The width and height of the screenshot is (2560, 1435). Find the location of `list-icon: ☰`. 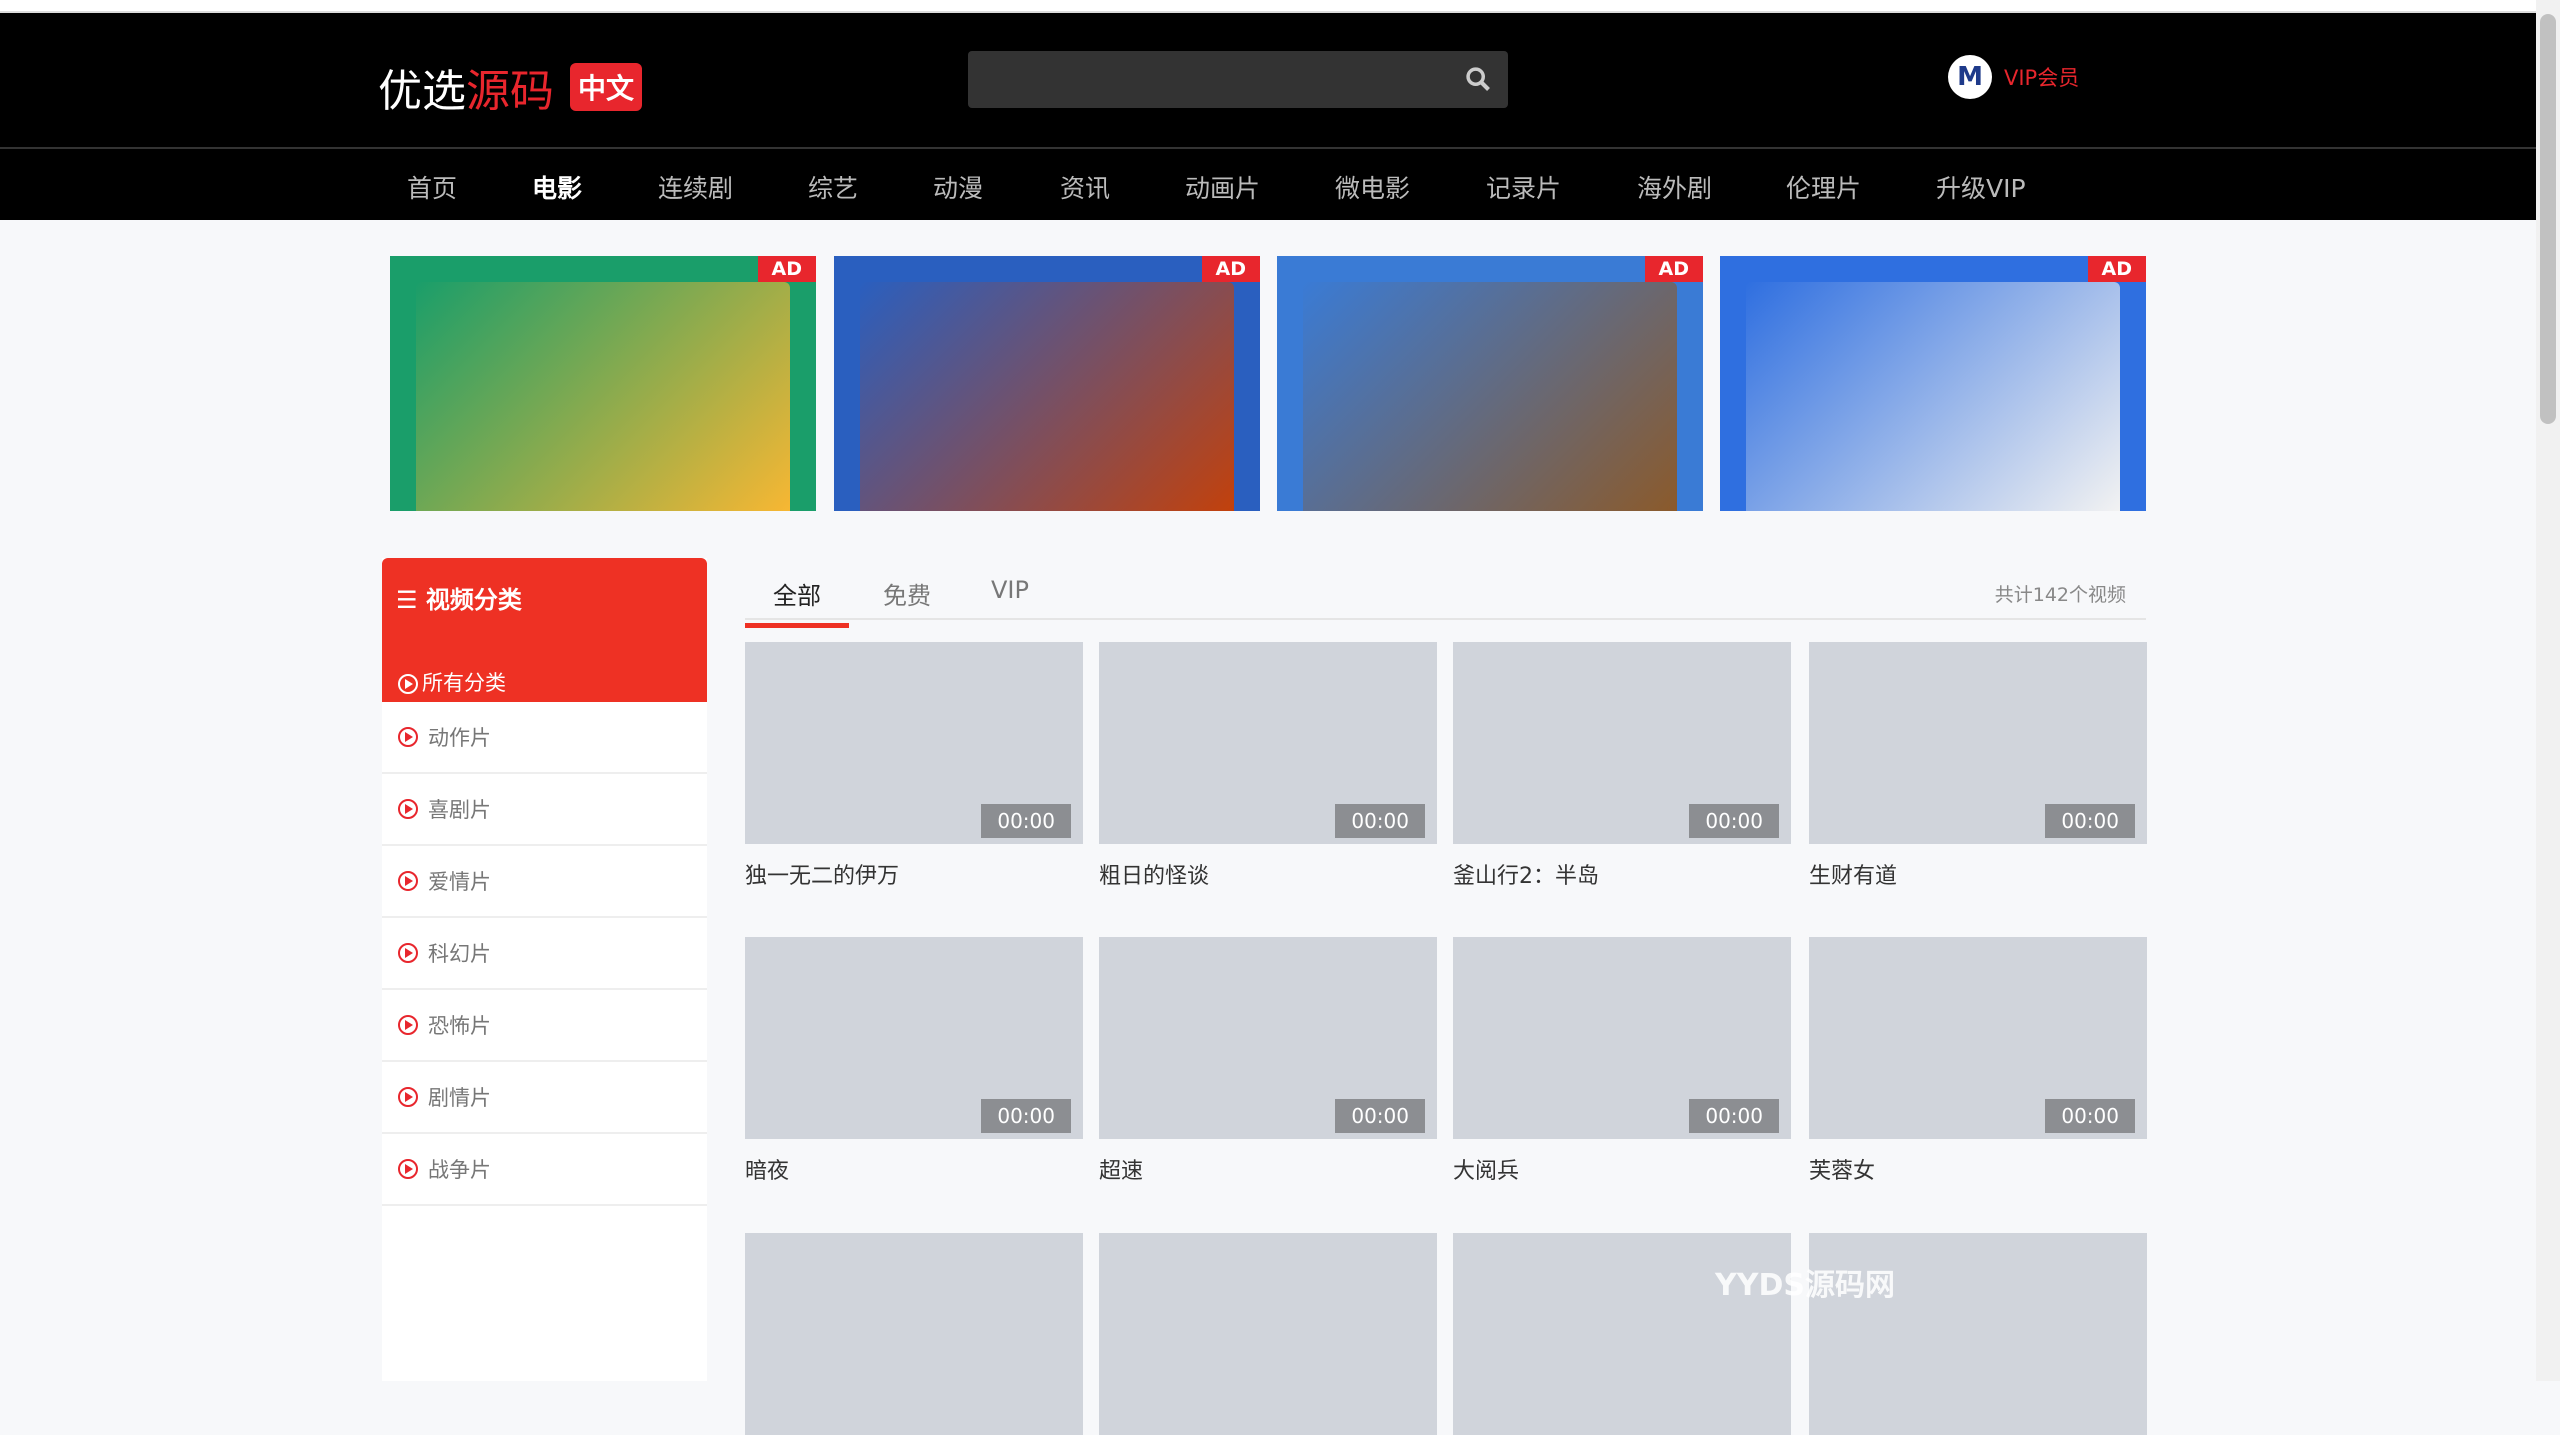

list-icon: ☰ is located at coordinates (411, 600).